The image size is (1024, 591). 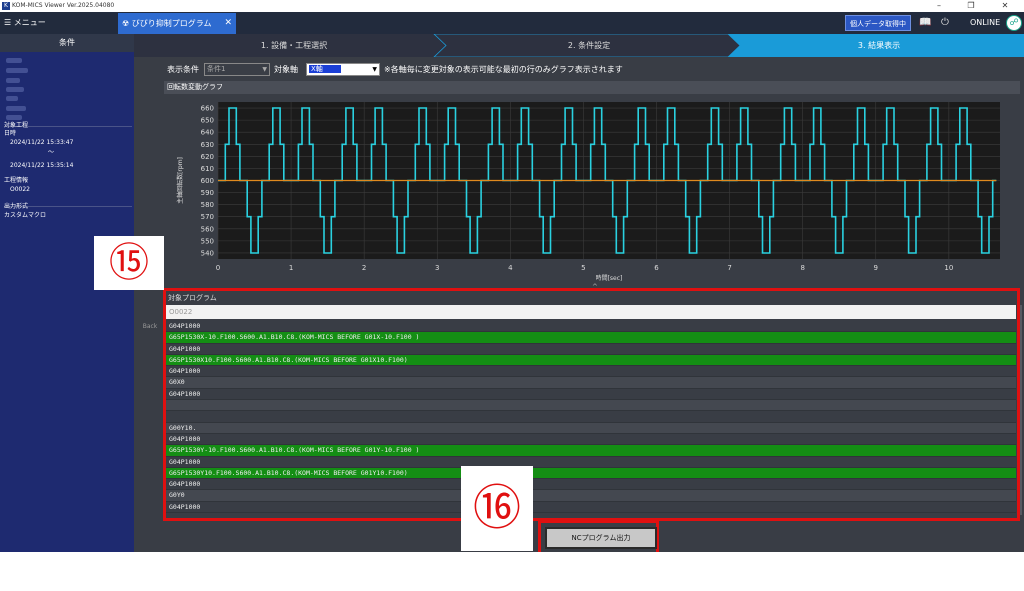 What do you see at coordinates (216, 69) in the screenshot?
I see `condition-select-value: 条件1` at bounding box center [216, 69].